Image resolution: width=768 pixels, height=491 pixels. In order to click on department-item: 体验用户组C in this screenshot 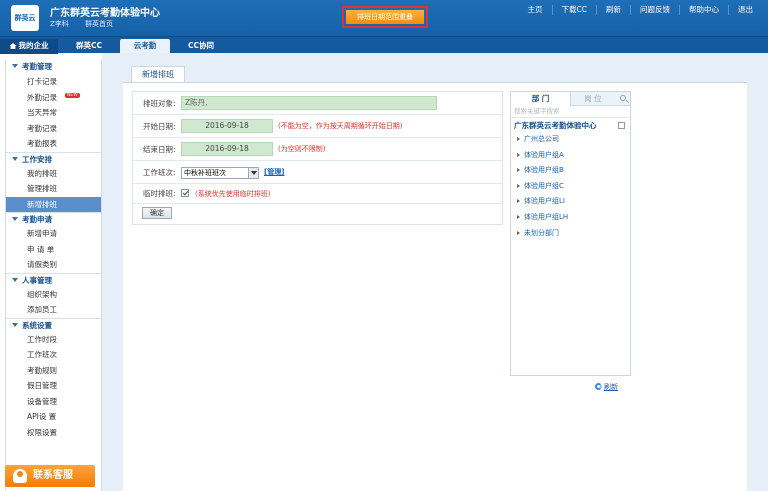, I will do `click(570, 187)`.